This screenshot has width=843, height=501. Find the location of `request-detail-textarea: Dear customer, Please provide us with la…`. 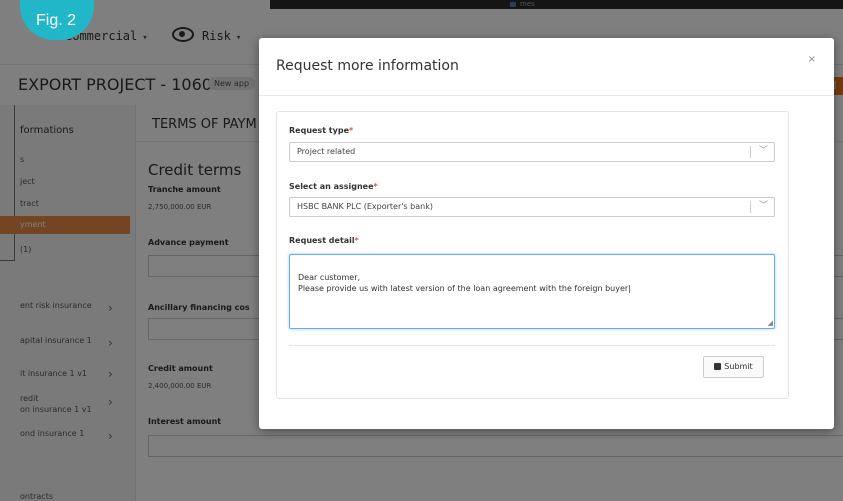

request-detail-textarea: Dear customer, Please provide us with la… is located at coordinates (532, 291).